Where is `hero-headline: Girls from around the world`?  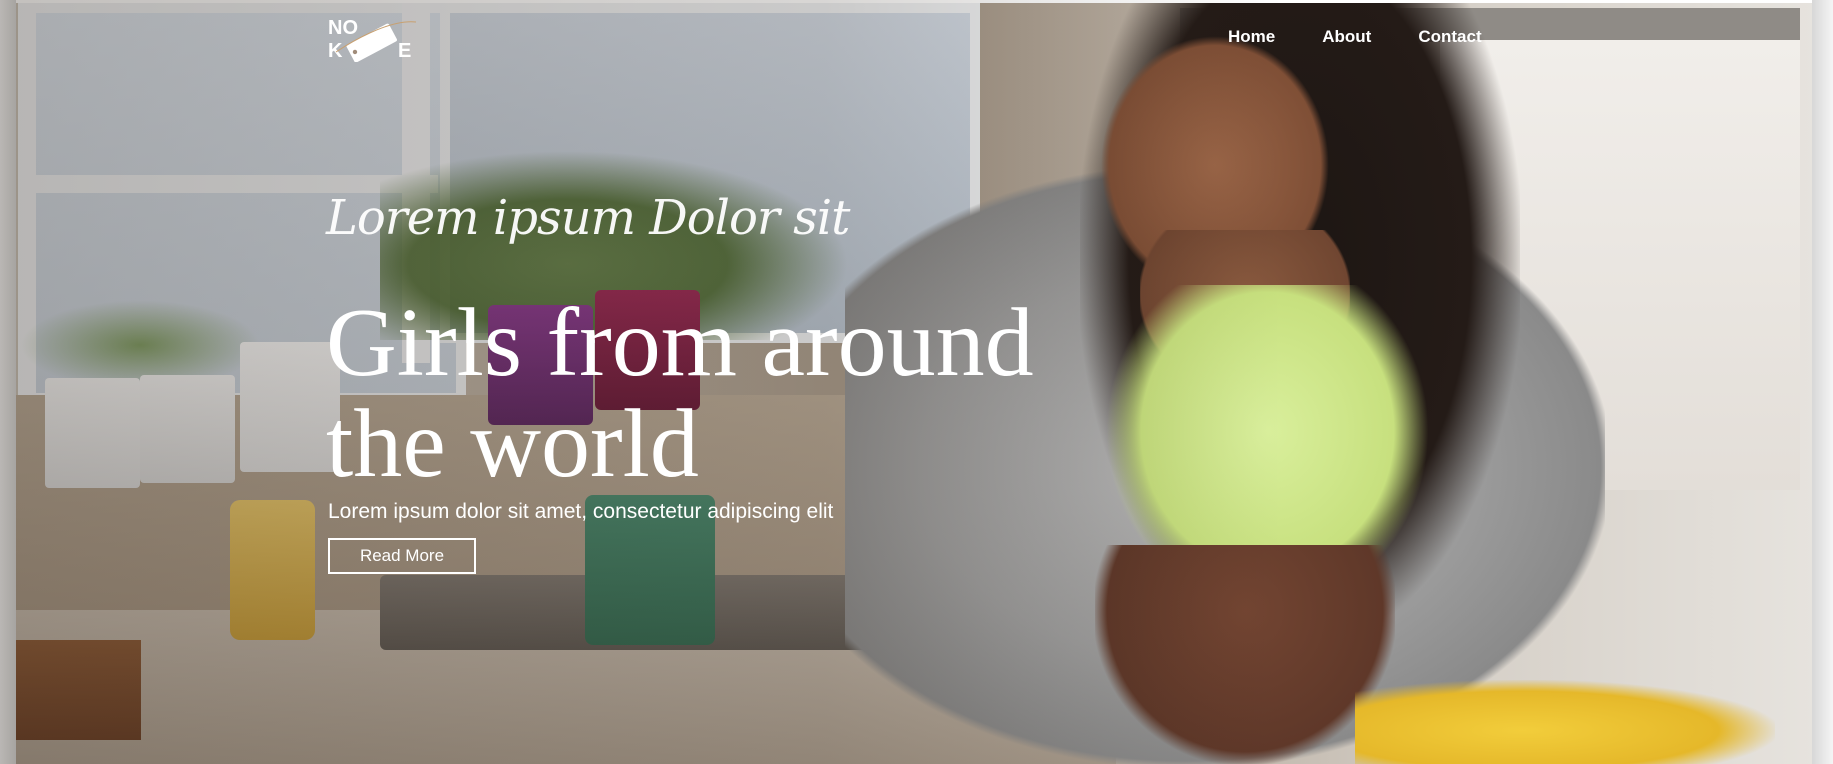 hero-headline: Girls from around the world is located at coordinates (680, 393).